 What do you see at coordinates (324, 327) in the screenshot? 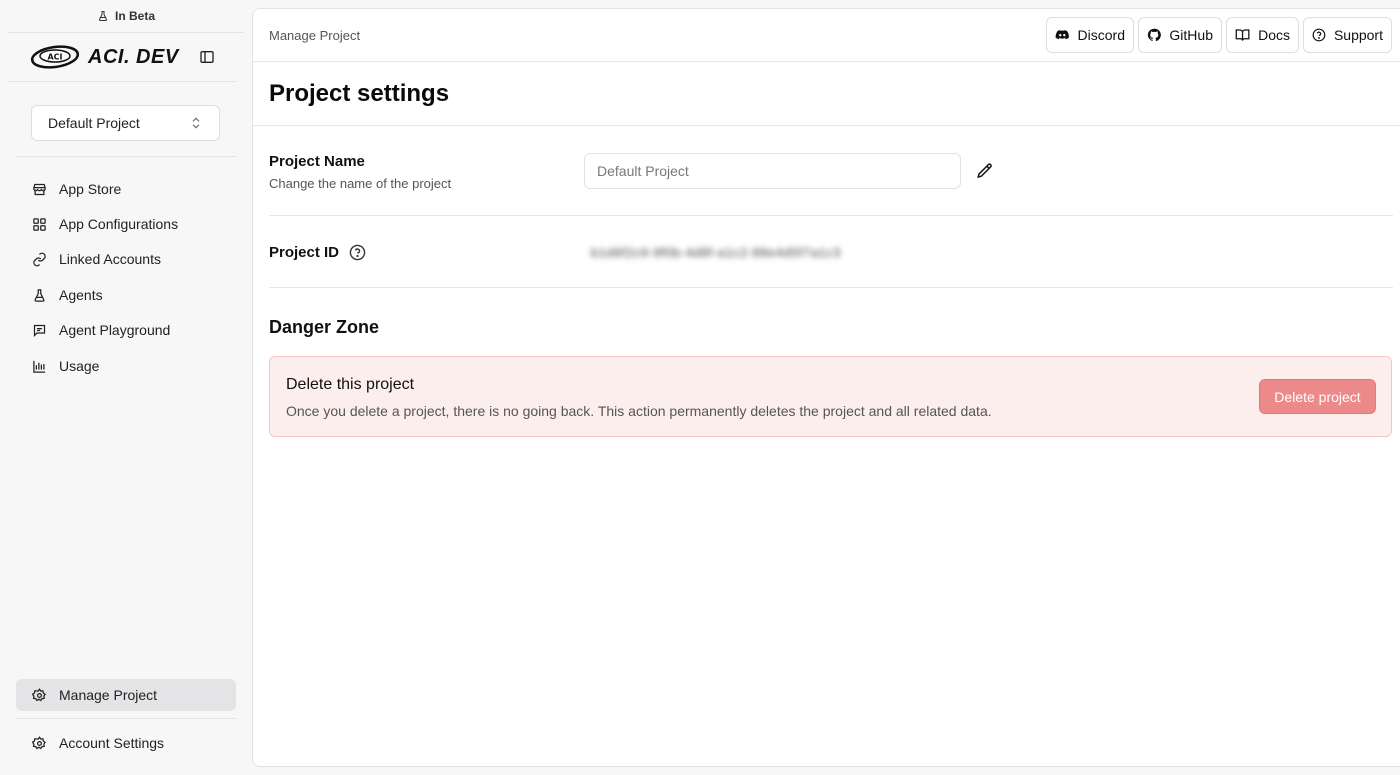
I see `danger-zone-title: Danger Zone` at bounding box center [324, 327].